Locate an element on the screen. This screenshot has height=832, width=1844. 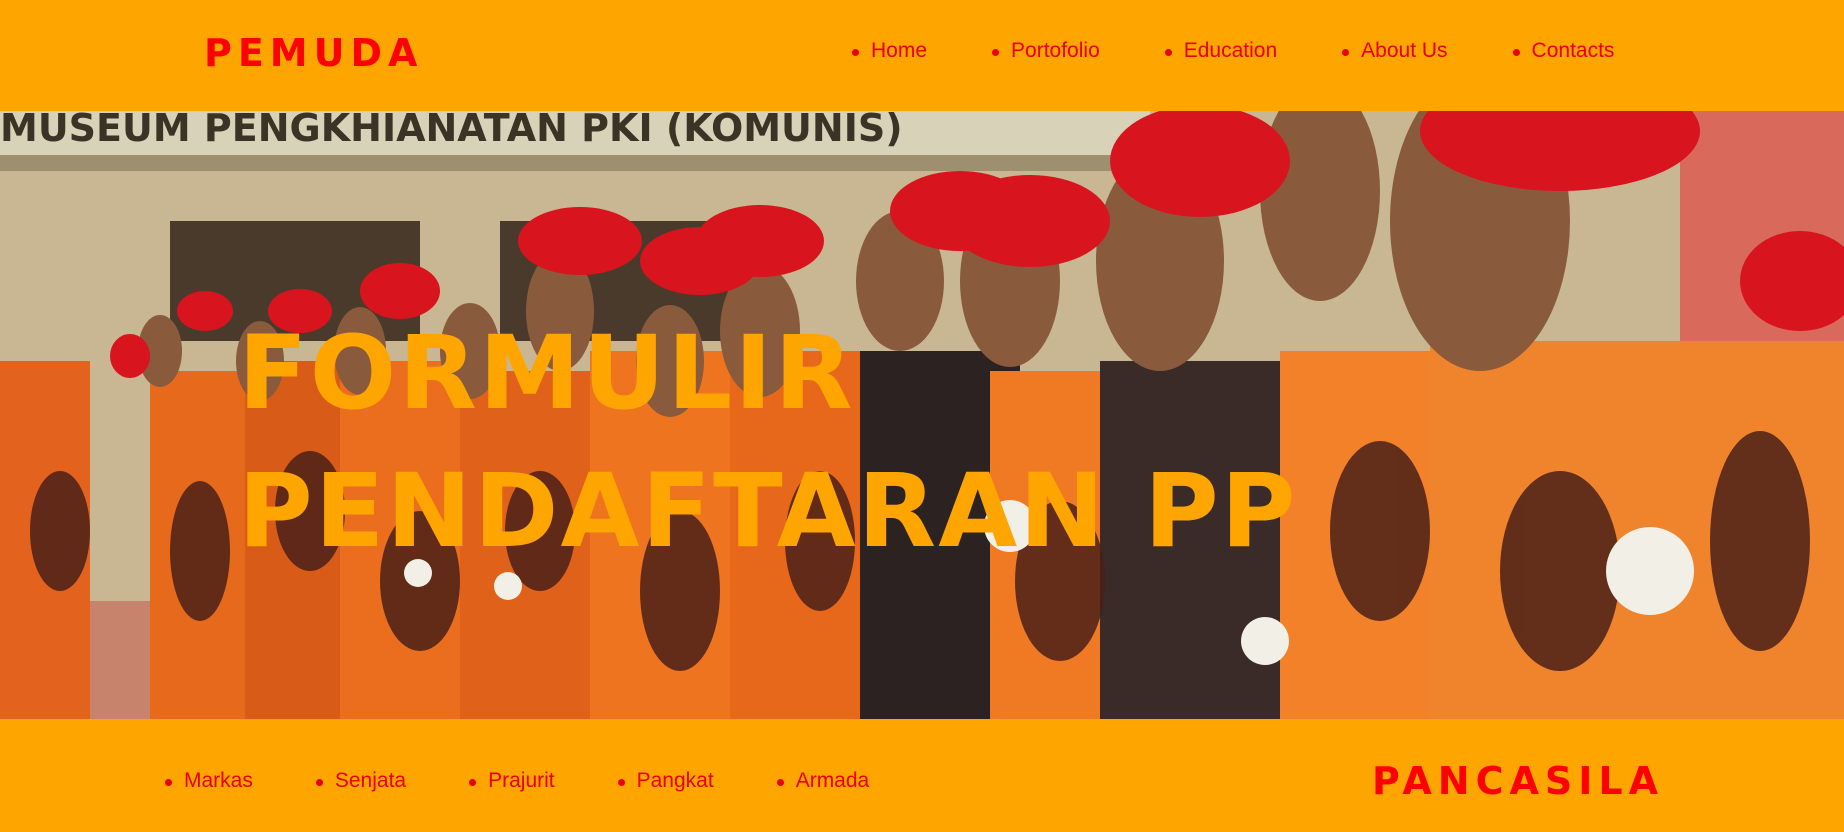
nav-item-contacts: Contacts is located at coordinates (1562, 51).